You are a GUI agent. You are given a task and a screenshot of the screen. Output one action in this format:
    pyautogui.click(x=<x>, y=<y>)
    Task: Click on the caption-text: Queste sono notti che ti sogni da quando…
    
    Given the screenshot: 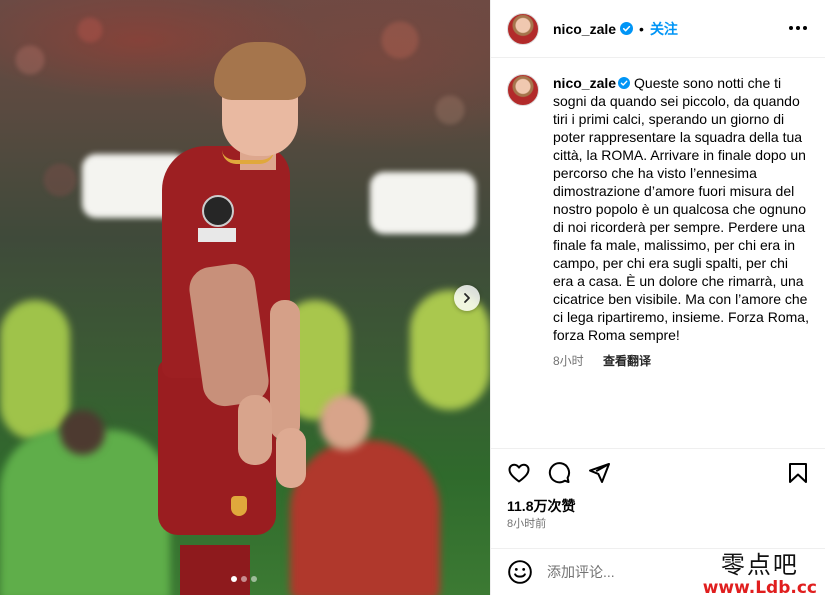 What is the action you would take?
    pyautogui.click(x=681, y=209)
    